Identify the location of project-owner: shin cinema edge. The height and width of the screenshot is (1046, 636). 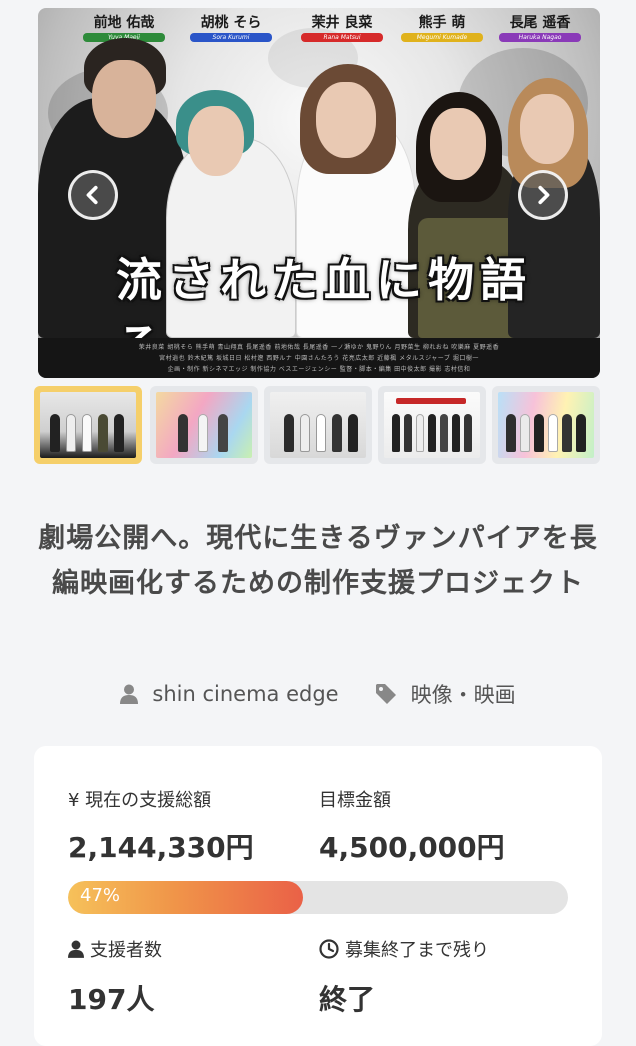
(229, 694).